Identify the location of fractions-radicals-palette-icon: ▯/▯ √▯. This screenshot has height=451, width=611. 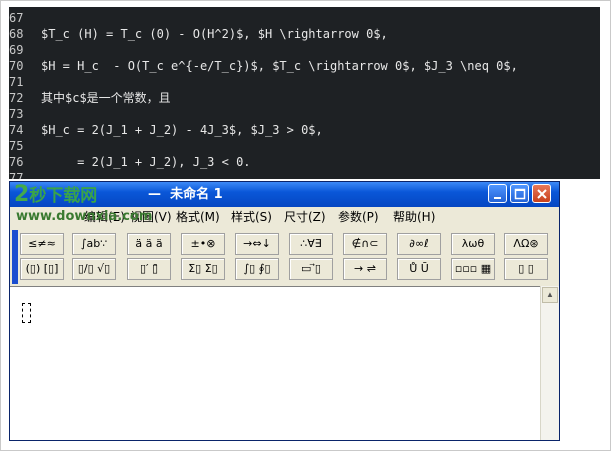
(94, 269).